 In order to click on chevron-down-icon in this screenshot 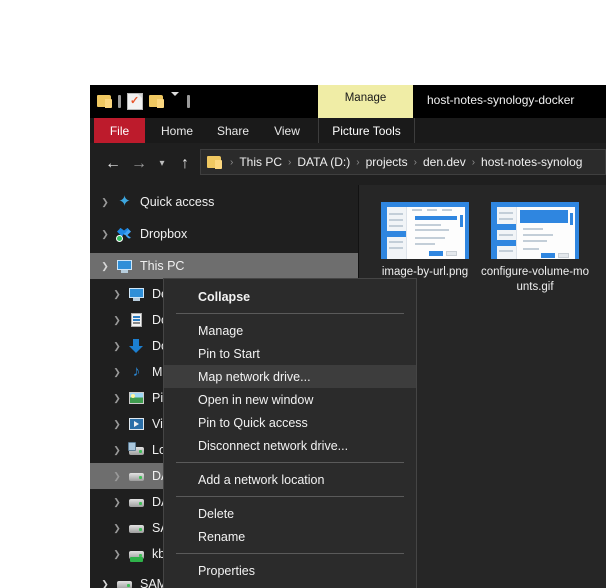, I will do `click(174, 99)`.